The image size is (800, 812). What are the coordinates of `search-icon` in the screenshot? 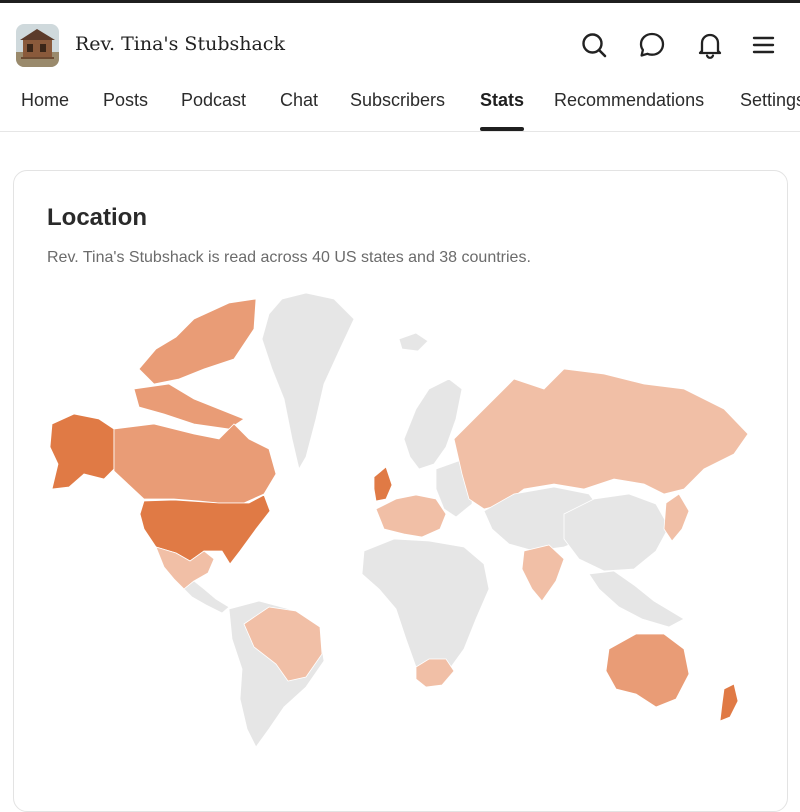 It's located at (594, 45).